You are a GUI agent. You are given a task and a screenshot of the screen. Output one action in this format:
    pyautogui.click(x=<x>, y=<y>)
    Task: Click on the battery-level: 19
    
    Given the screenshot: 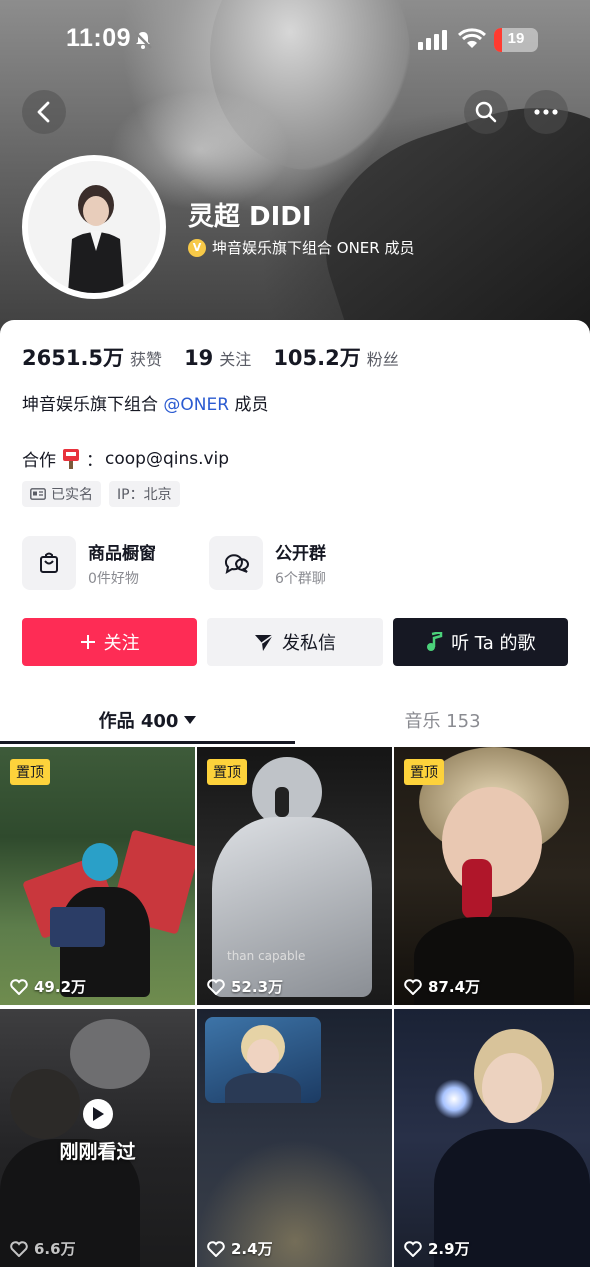 What is the action you would take?
    pyautogui.click(x=516, y=38)
    